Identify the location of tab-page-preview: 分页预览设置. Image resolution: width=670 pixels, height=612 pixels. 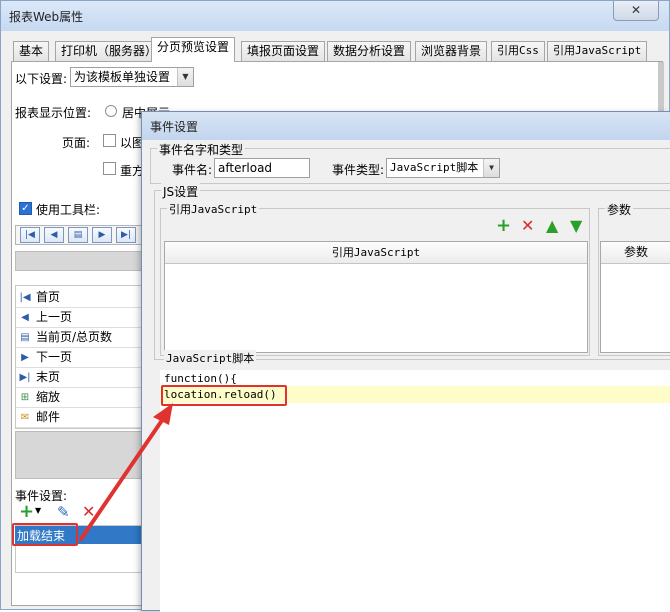
(193, 49).